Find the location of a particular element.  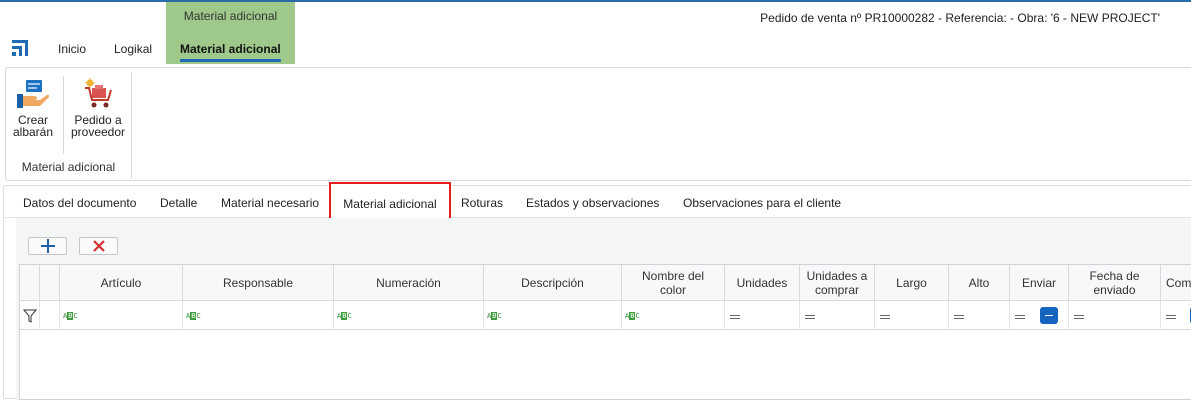

delete-row-button is located at coordinates (98, 246).